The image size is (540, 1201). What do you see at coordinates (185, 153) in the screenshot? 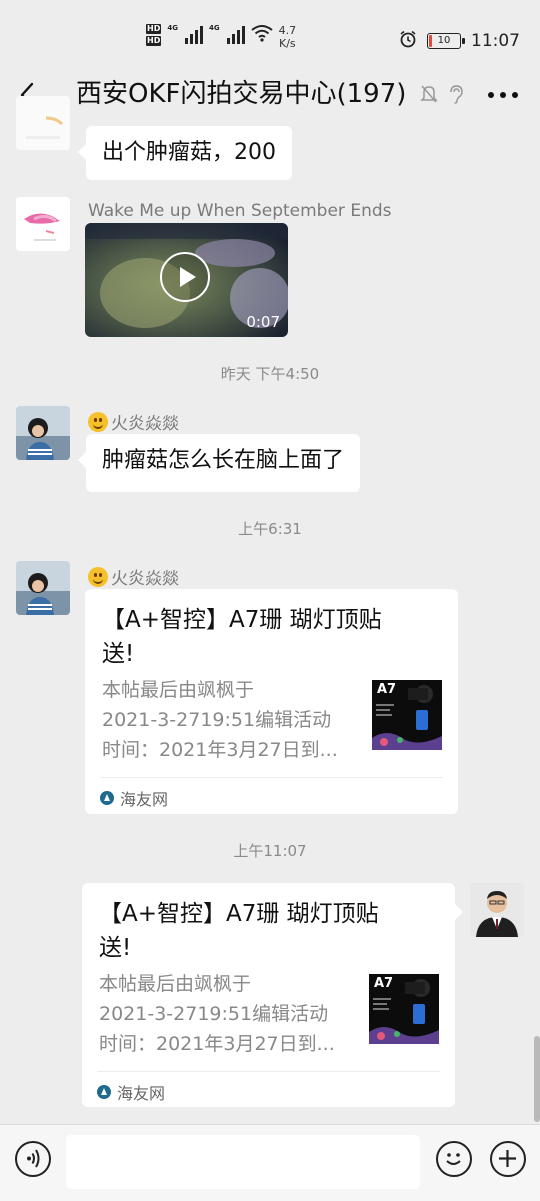
I see `message-bubble: 出个肿瘤菇，200` at bounding box center [185, 153].